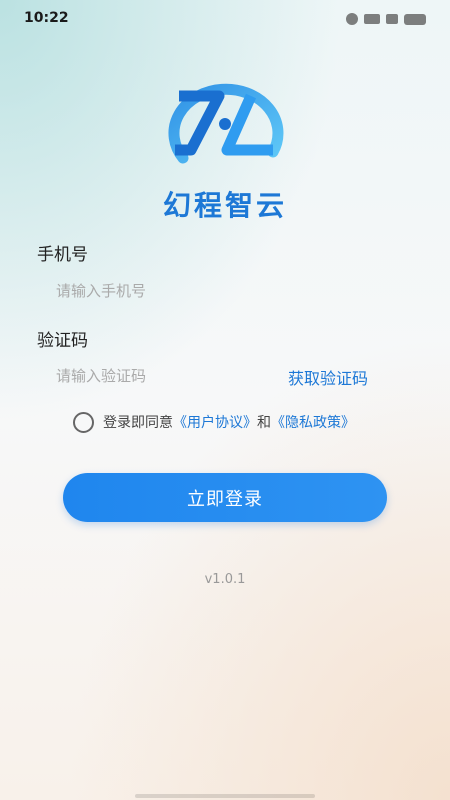 The width and height of the screenshot is (450, 800). What do you see at coordinates (264, 423) in the screenshot?
I see `agreement-and: 和` at bounding box center [264, 423].